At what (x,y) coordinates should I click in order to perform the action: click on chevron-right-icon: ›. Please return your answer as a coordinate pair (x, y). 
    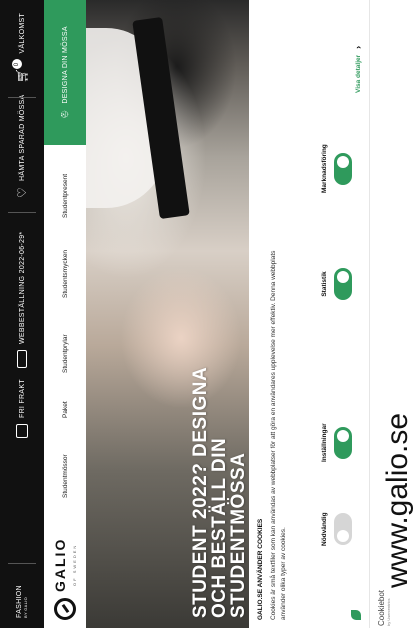
    Looking at the image, I should click on (358, 47).